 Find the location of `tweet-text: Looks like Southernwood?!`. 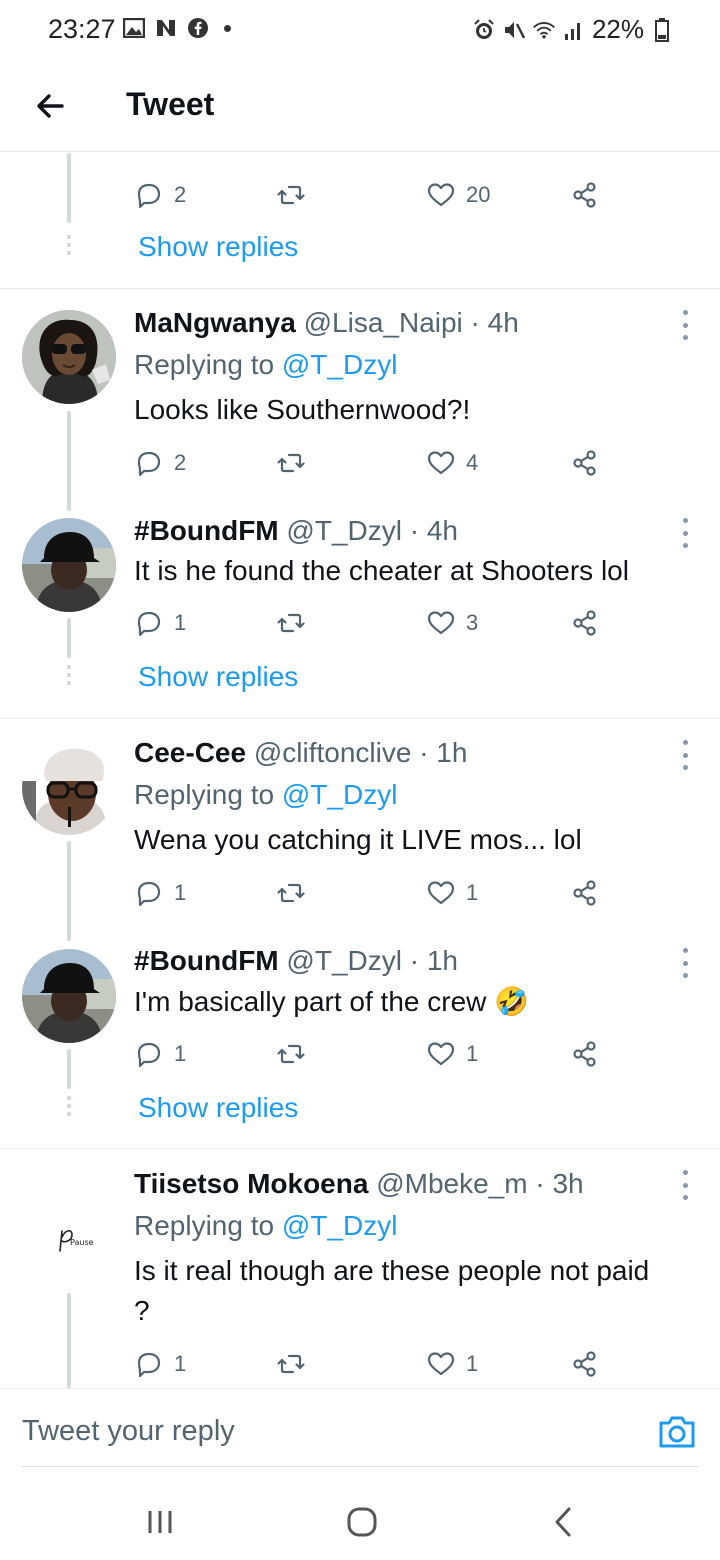

tweet-text: Looks like Southernwood?! is located at coordinates (302, 409).